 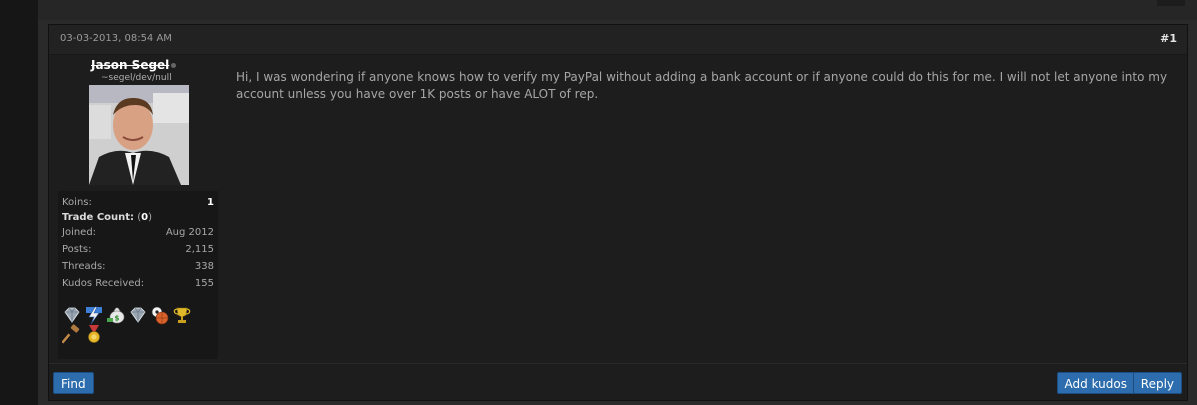 I want to click on stat-kudos: Kudos Received: 155, so click(x=138, y=285).